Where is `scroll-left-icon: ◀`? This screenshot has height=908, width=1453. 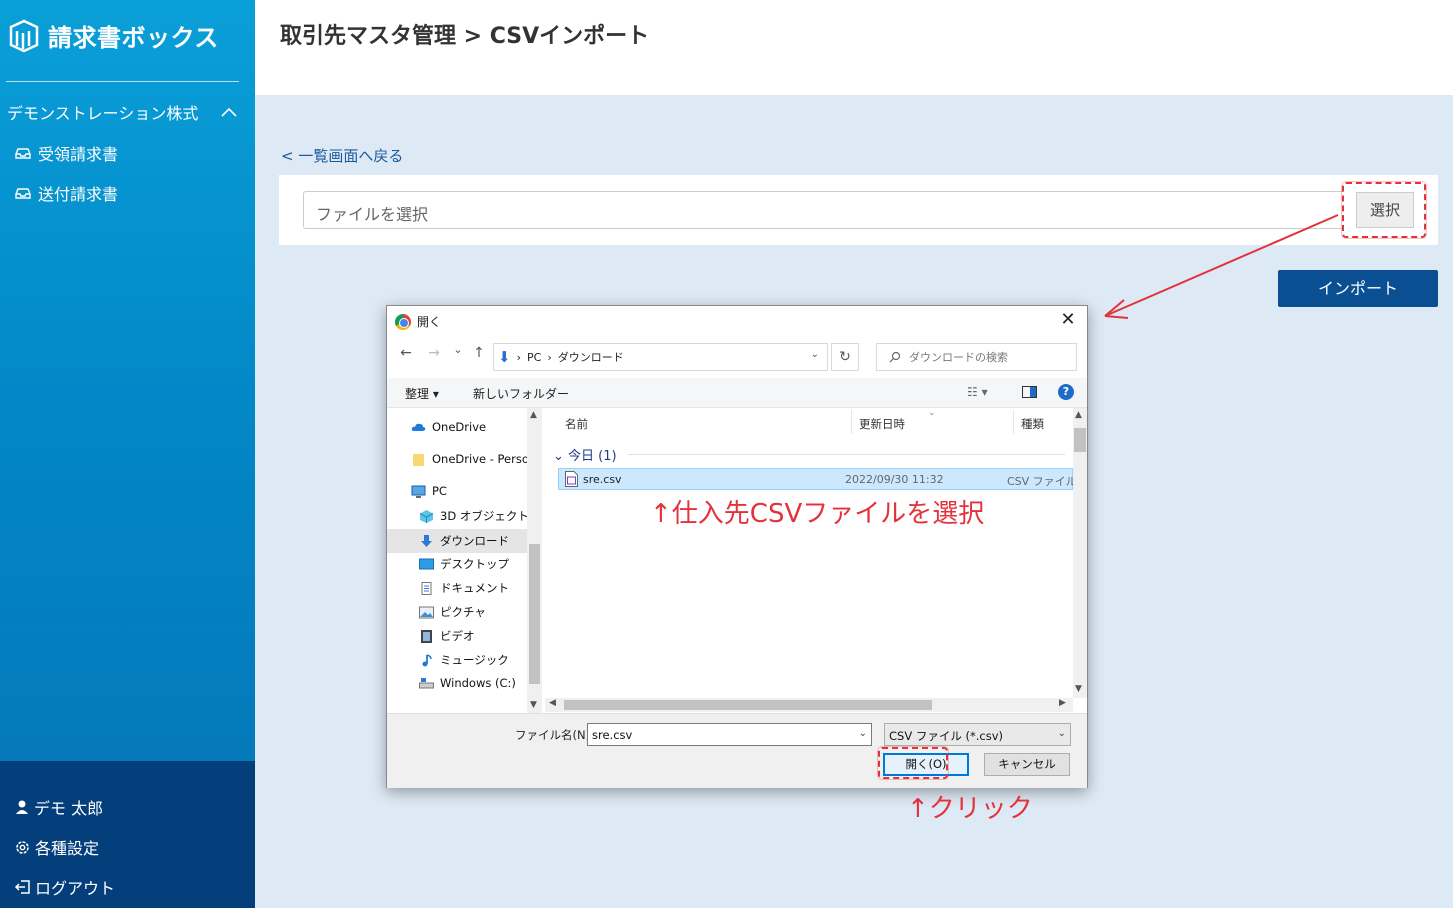
scroll-left-icon: ◀ is located at coordinates (552, 703).